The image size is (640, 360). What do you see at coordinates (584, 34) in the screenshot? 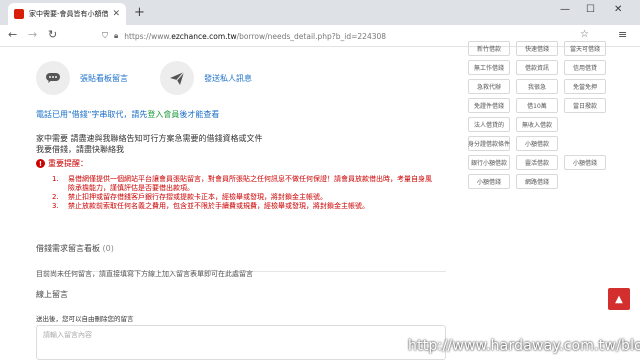
I see `bookmark-star-icon: ☆` at bounding box center [584, 34].